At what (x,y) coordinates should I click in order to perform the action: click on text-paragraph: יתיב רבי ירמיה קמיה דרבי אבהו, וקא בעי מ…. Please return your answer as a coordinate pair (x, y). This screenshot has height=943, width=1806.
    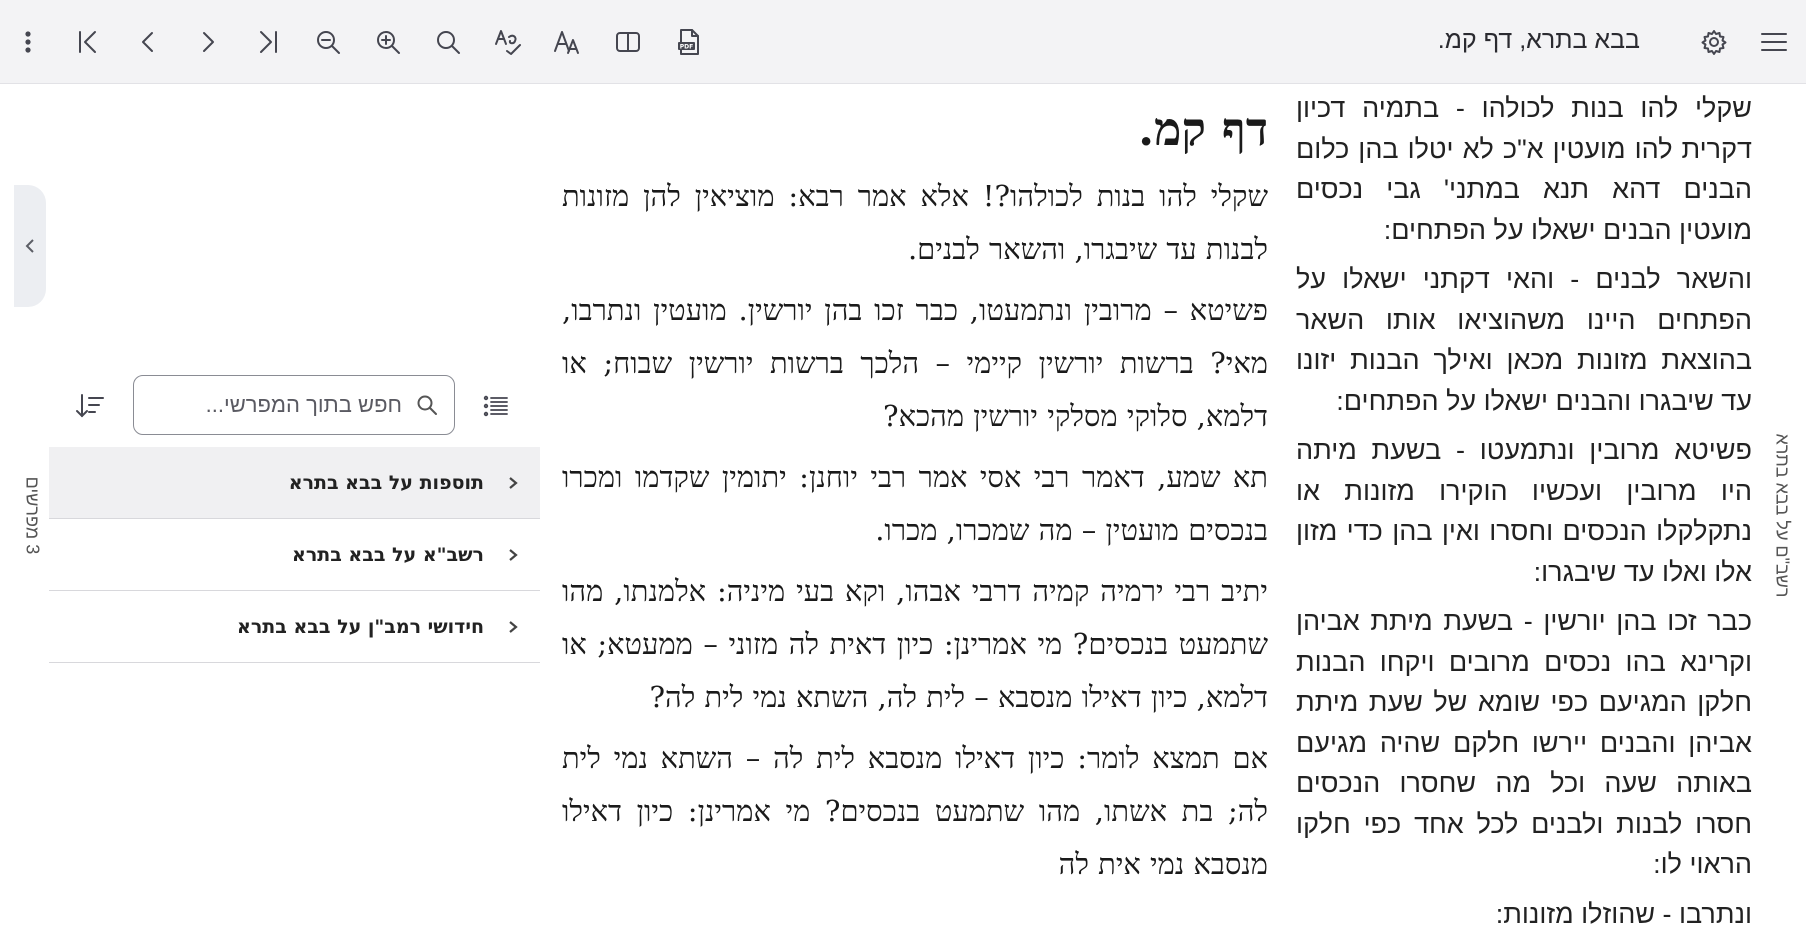
    Looking at the image, I should click on (915, 644).